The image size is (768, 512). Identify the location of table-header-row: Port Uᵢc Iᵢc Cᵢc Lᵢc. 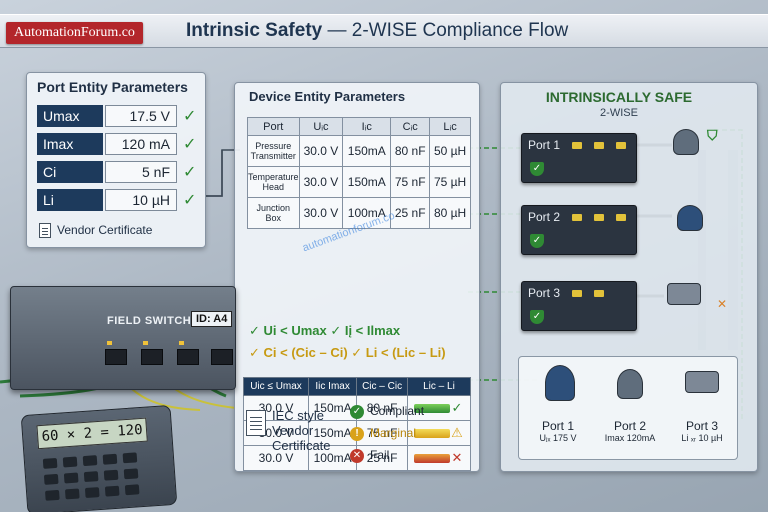
(359, 126).